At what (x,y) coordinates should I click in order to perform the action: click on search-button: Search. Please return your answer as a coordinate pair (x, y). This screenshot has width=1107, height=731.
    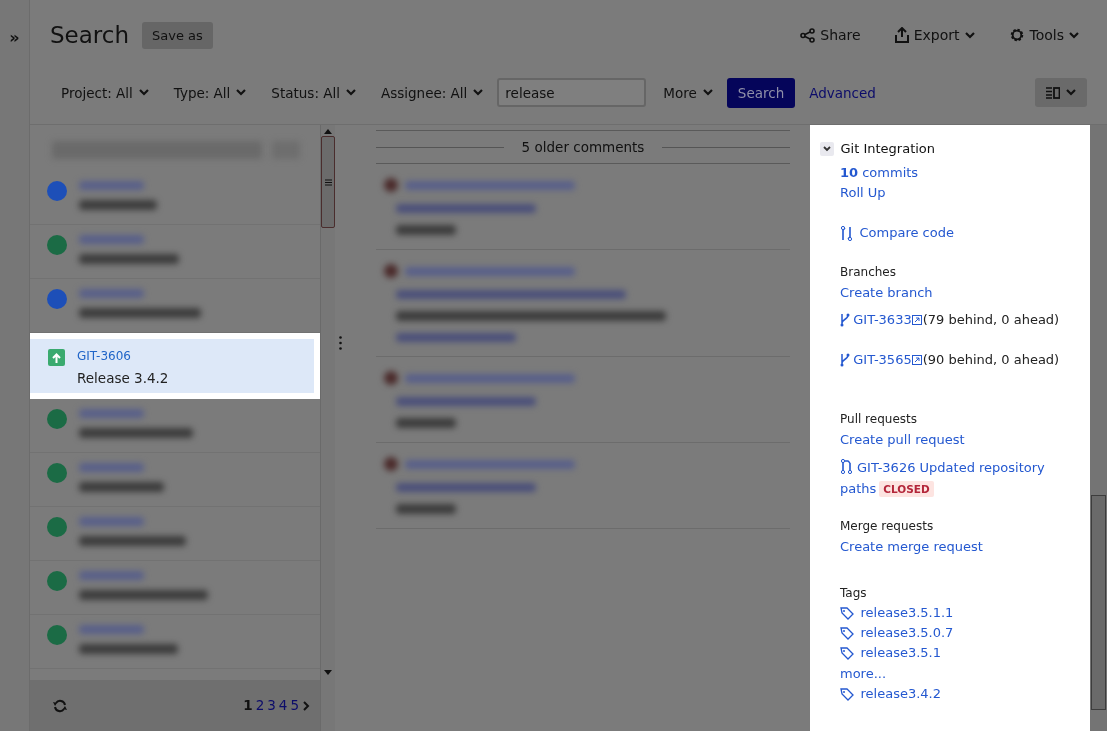
    Looking at the image, I should click on (761, 92).